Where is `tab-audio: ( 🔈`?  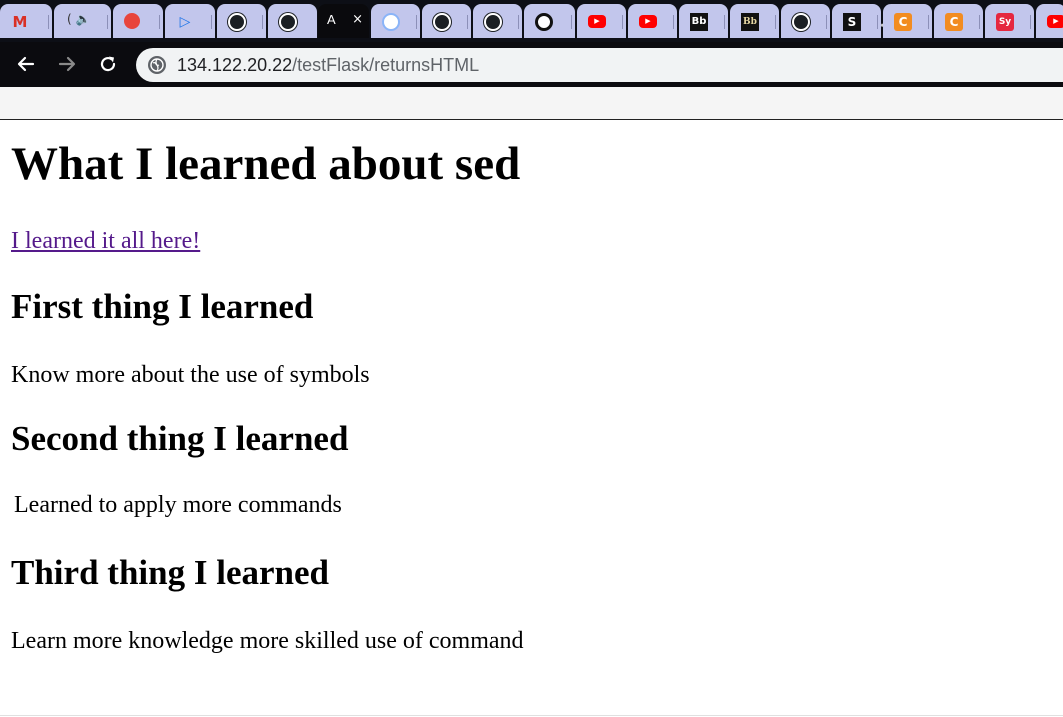
tab-audio: ( 🔈 is located at coordinates (82, 21).